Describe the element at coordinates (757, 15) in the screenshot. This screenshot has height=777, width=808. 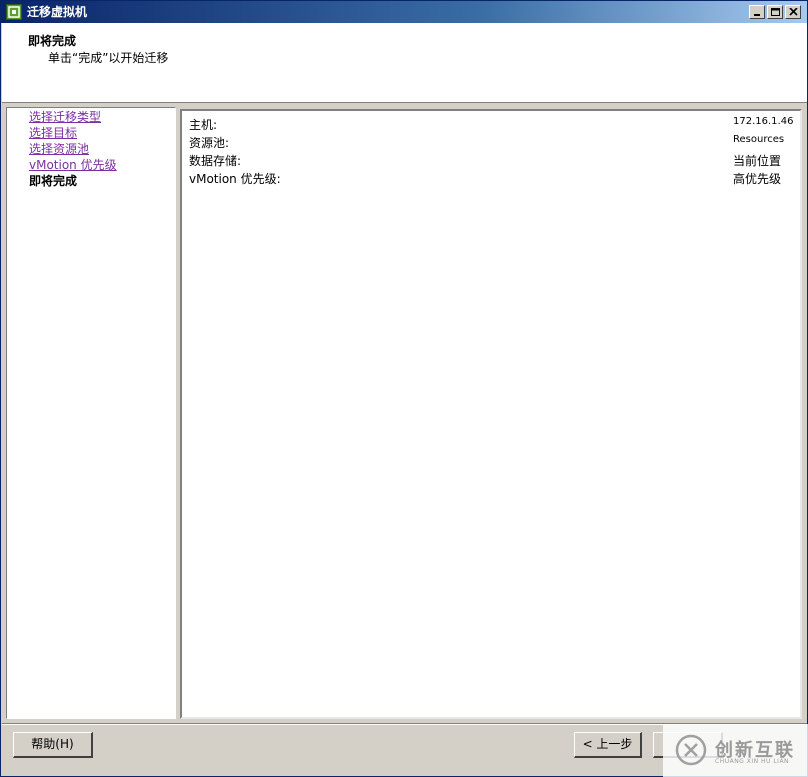
I see `minimize-icon` at that location.